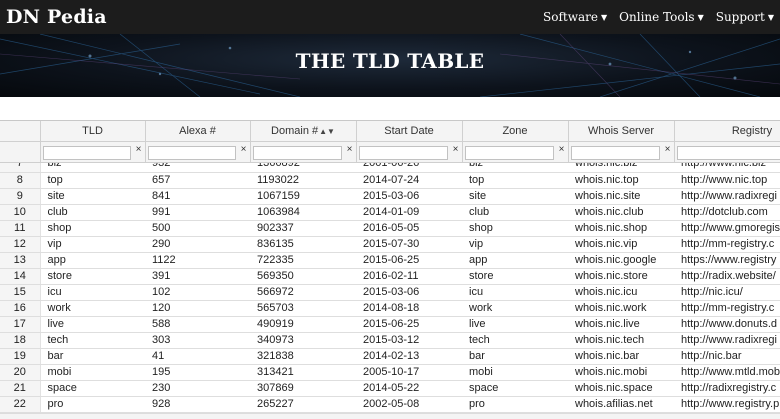 The image size is (780, 419). Describe the element at coordinates (164, 259) in the screenshot. I see `cell-alexa-text: 1122` at that location.